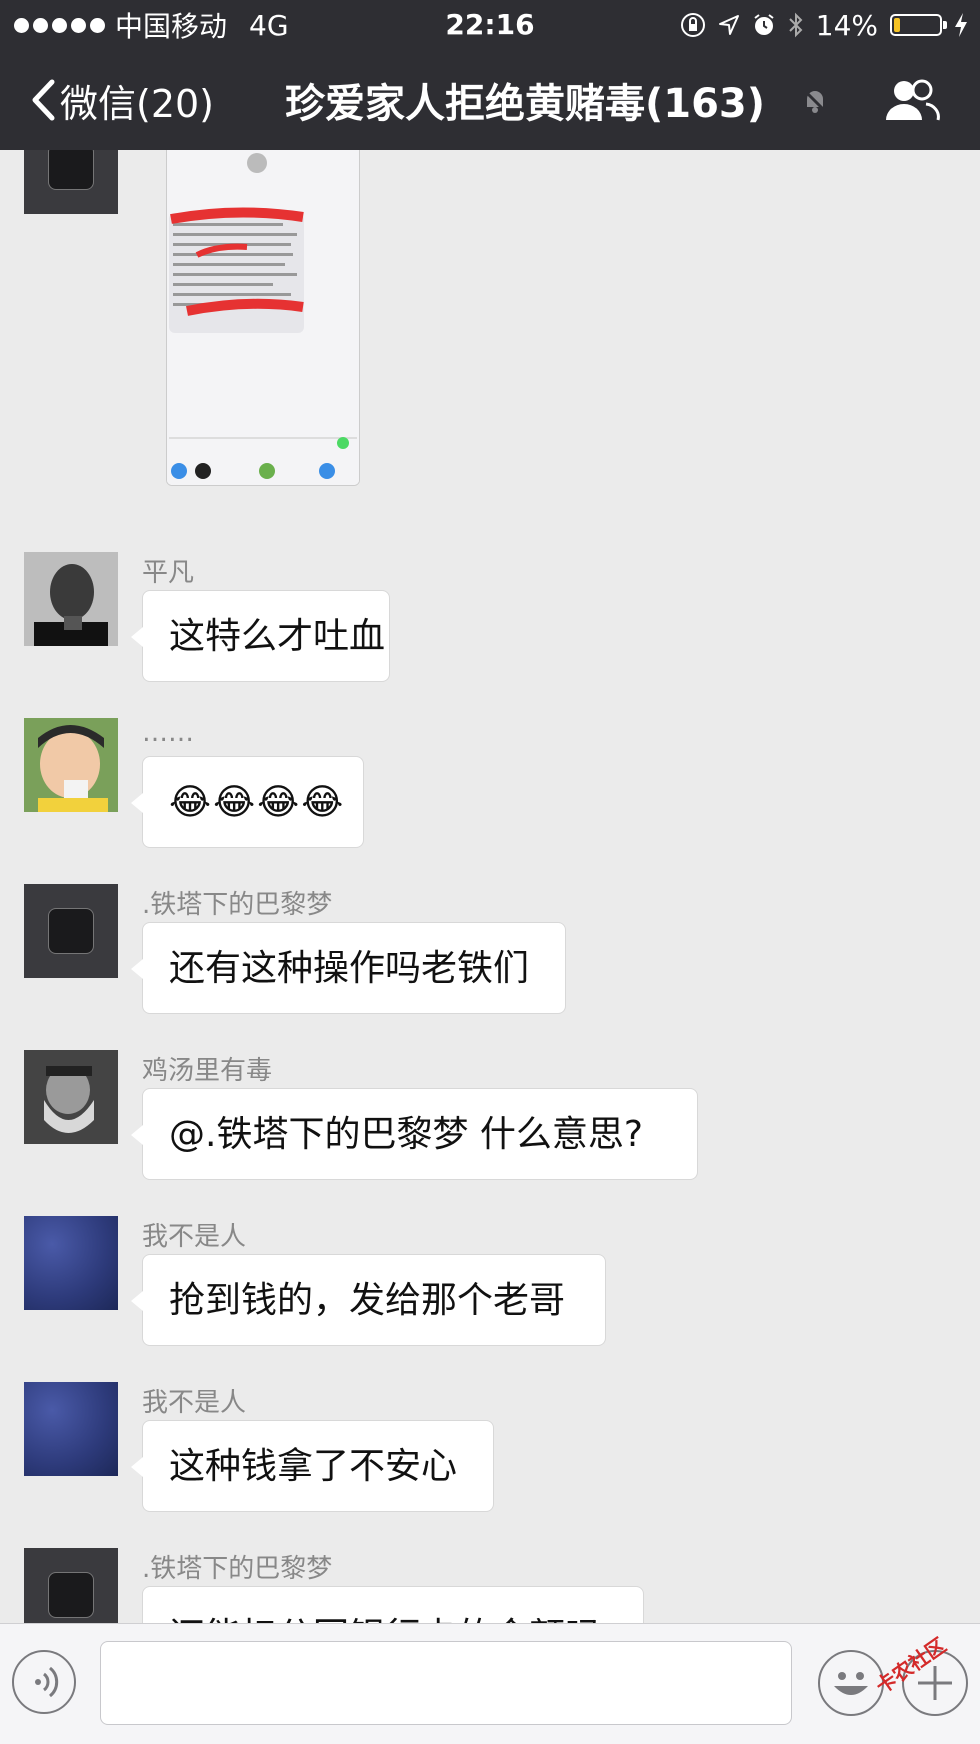 This screenshot has width=980, height=1744. What do you see at coordinates (918, 25) in the screenshot?
I see `battery-icon` at bounding box center [918, 25].